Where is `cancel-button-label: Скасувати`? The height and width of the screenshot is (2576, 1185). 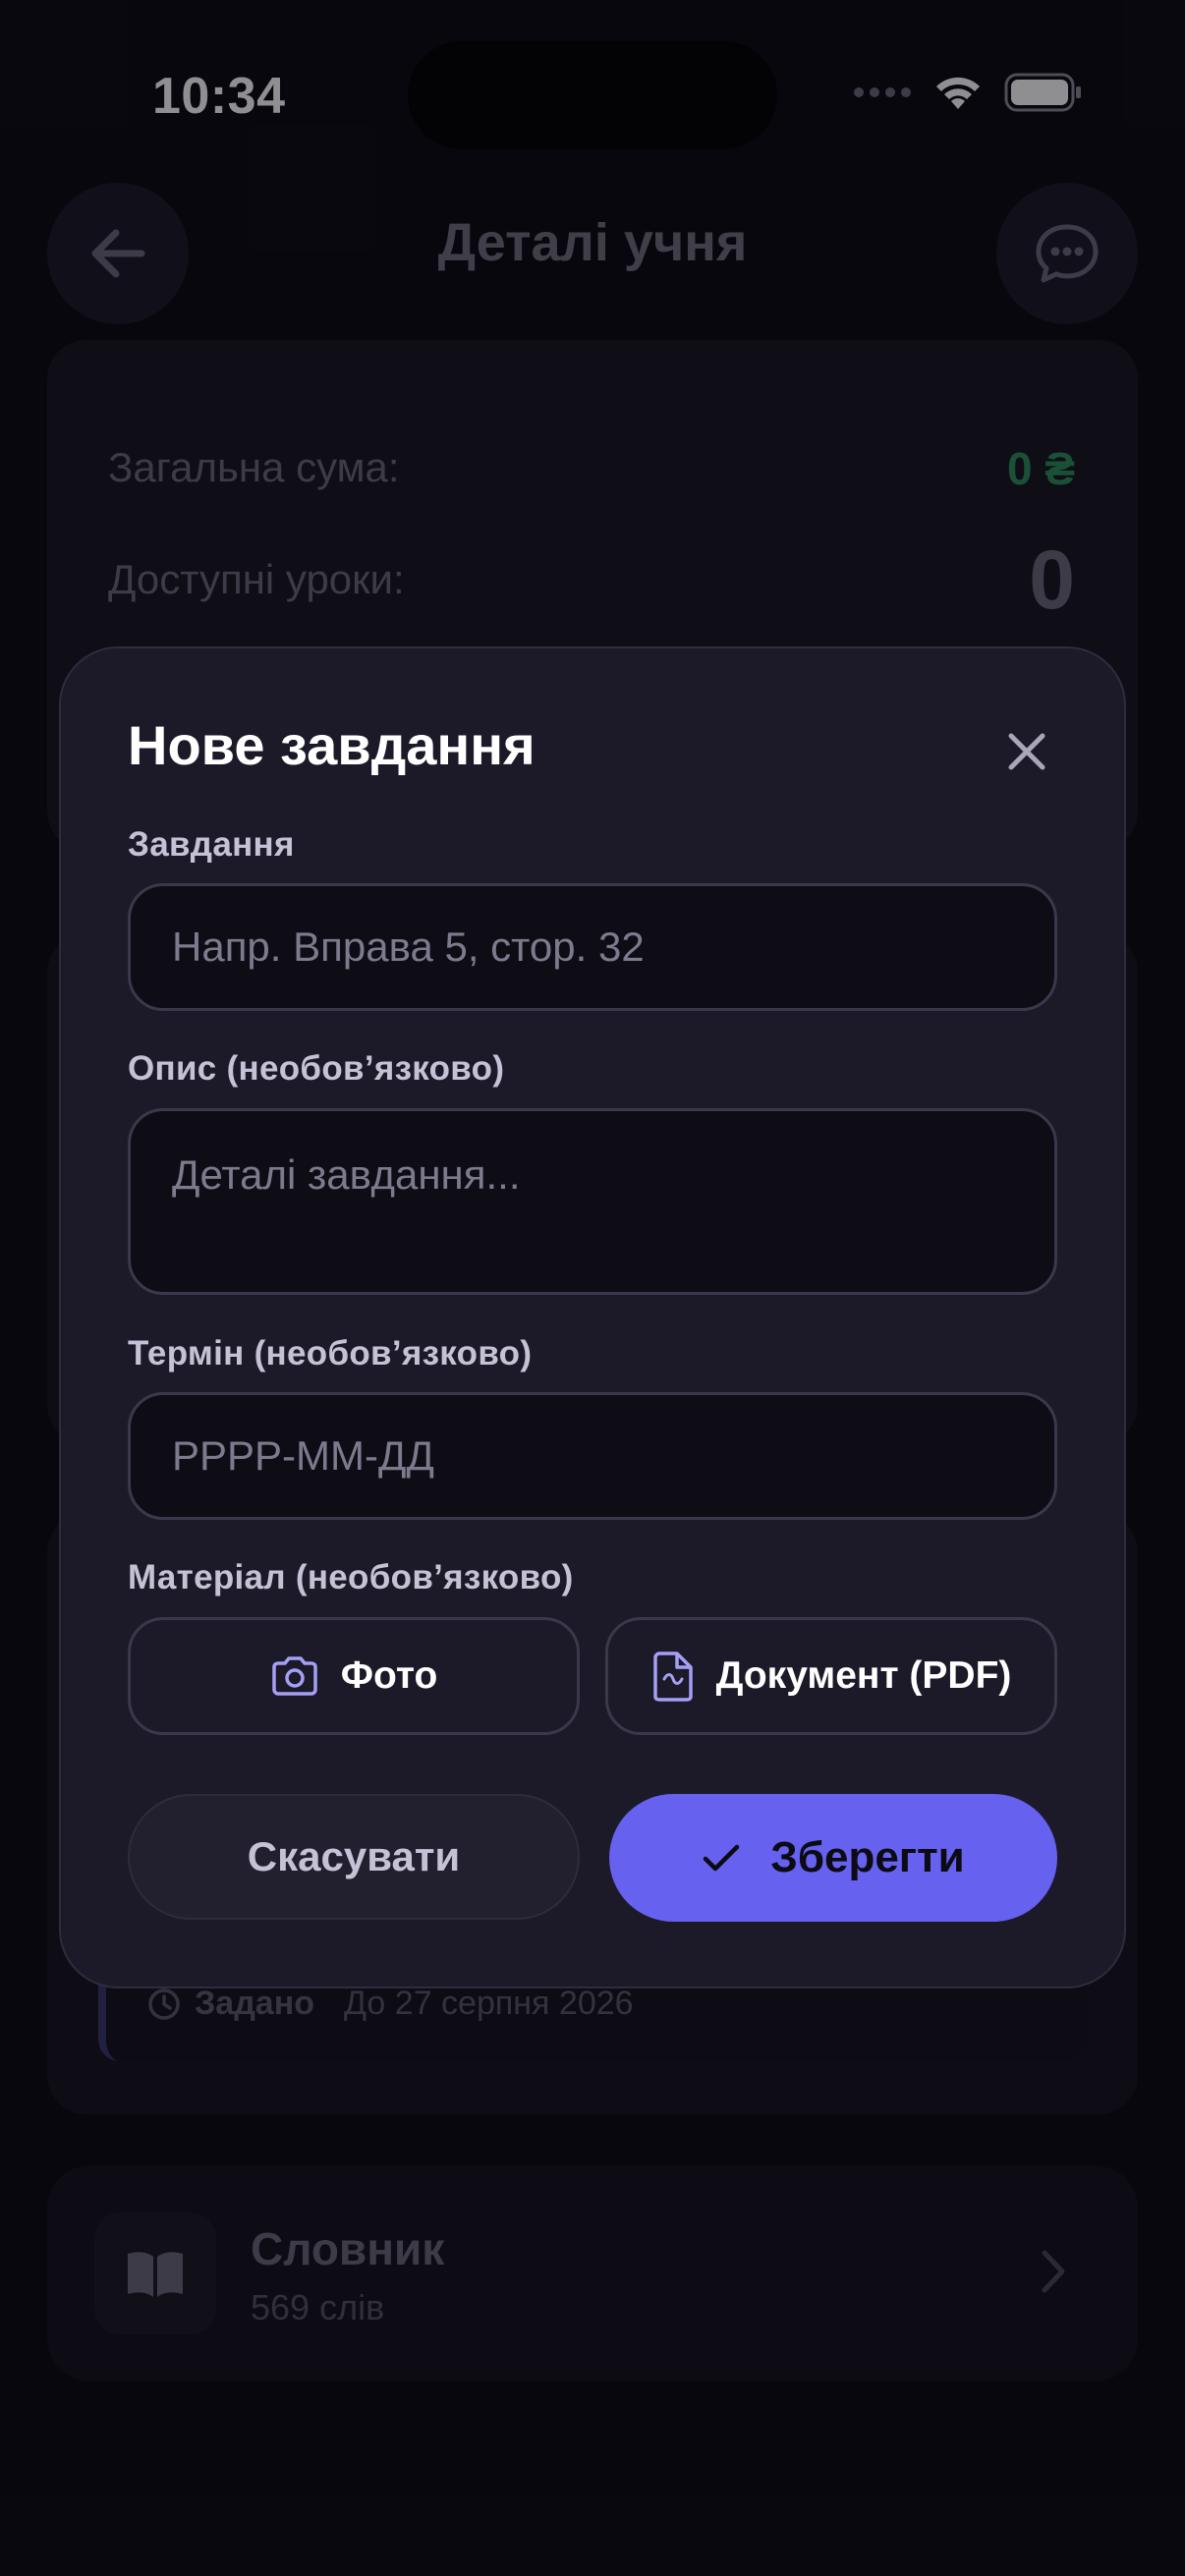 cancel-button-label: Скасувати is located at coordinates (354, 1856).